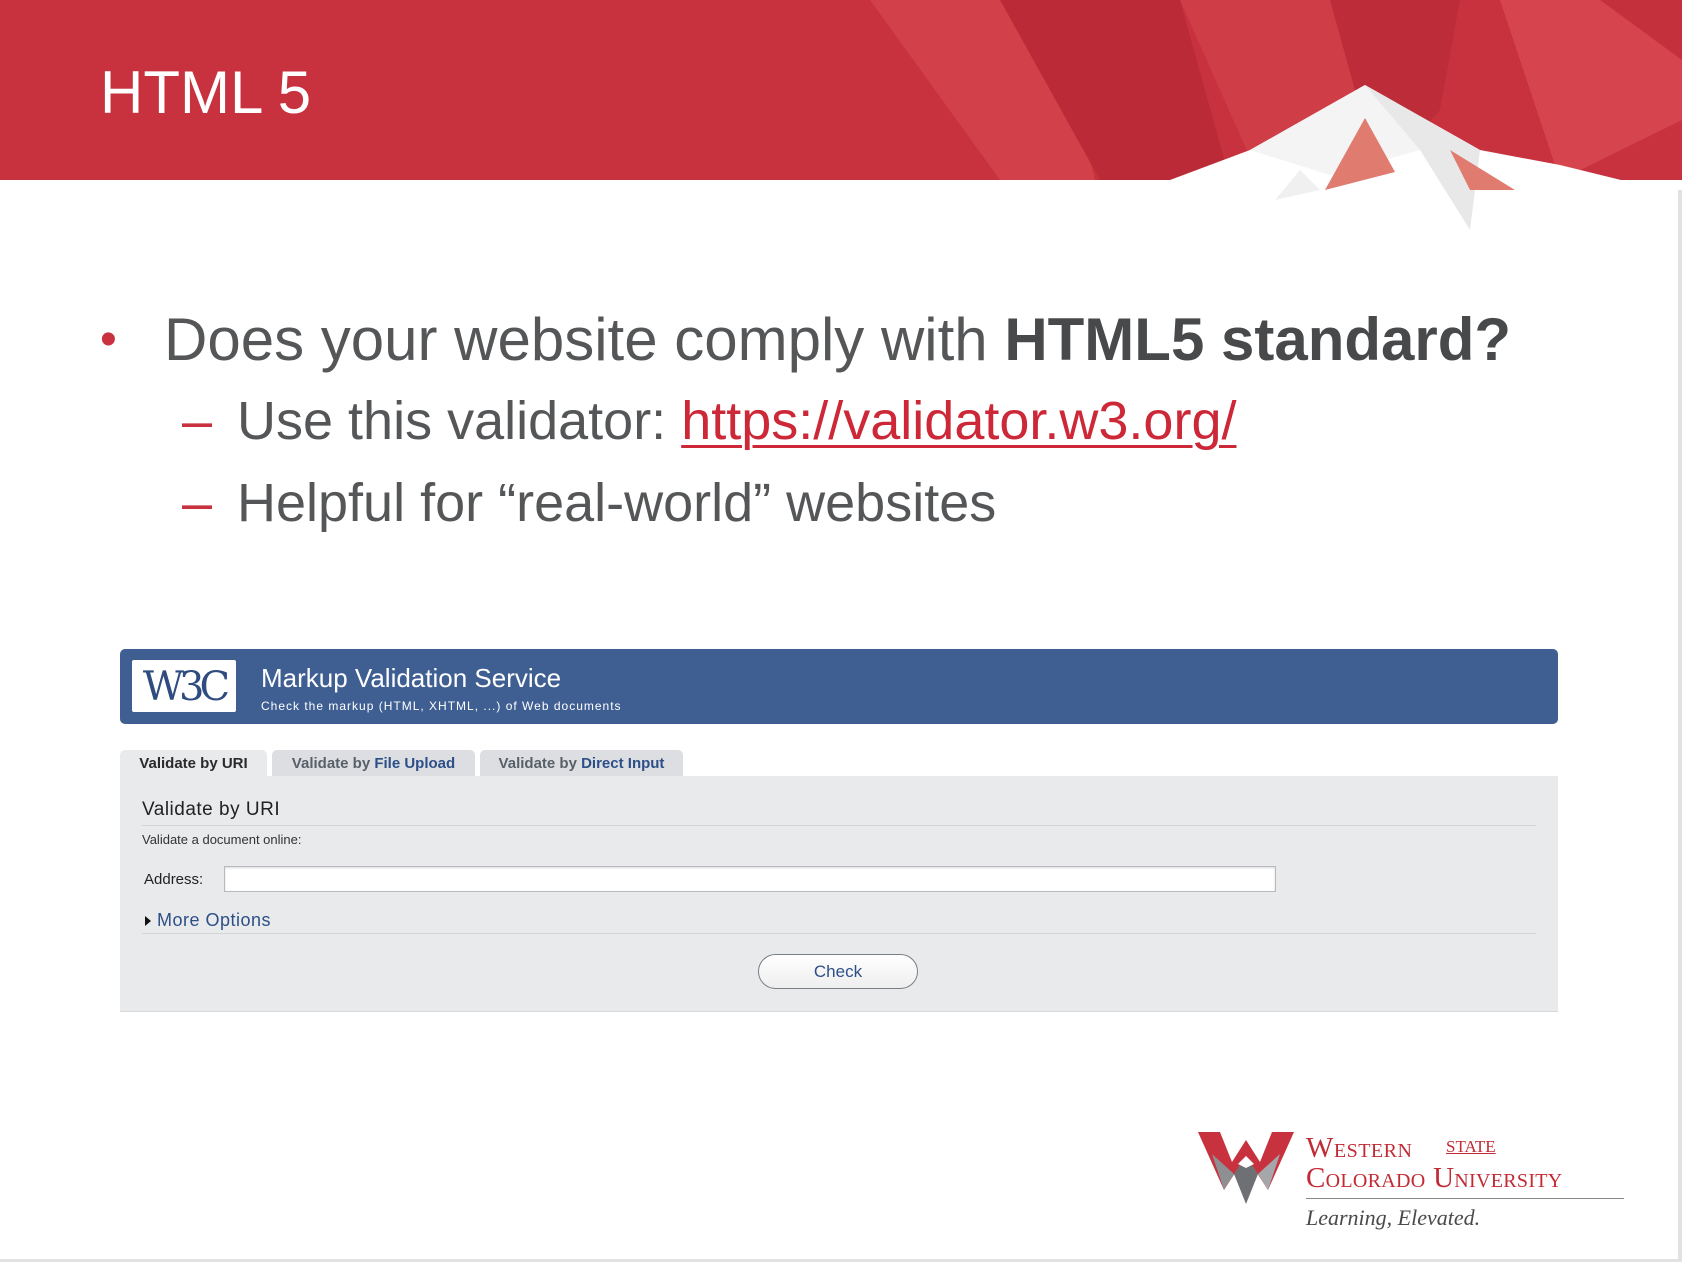  What do you see at coordinates (373, 763) in the screenshot?
I see `tab-validate-by-file-upload: Validate by File Upload` at bounding box center [373, 763].